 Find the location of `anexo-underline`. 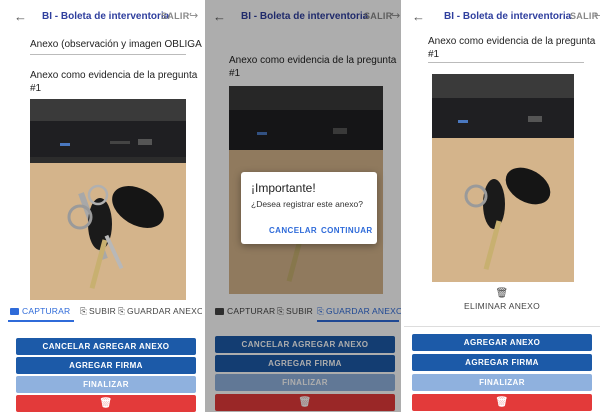

anexo-underline is located at coordinates (506, 62).